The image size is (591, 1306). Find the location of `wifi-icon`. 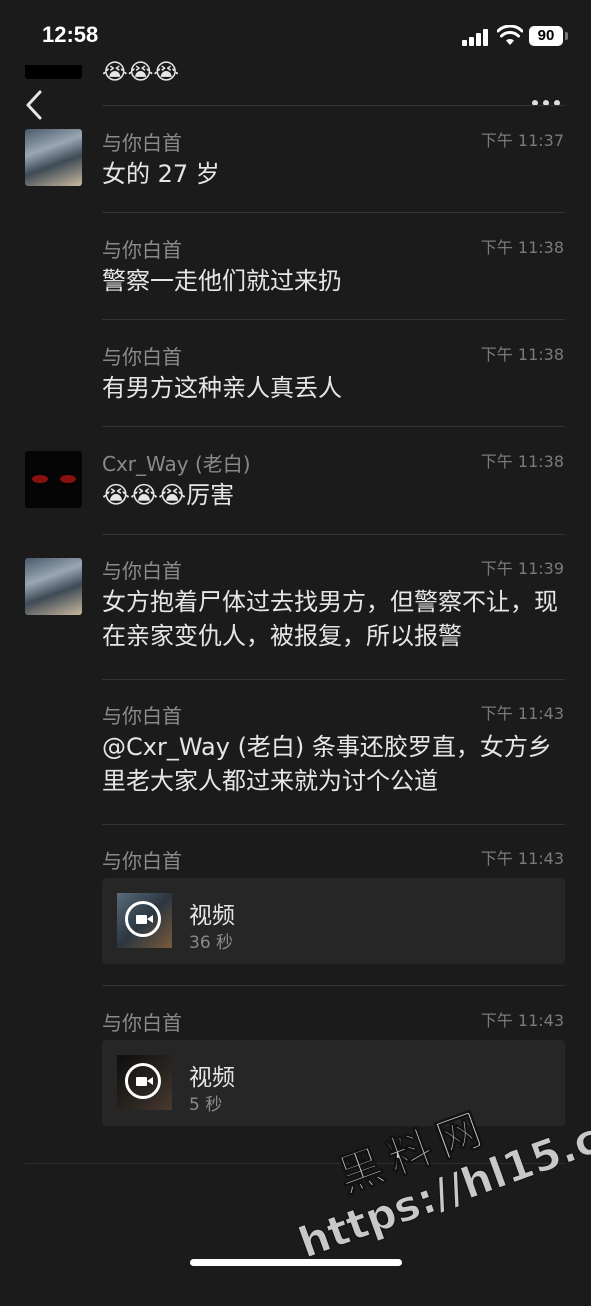

wifi-icon is located at coordinates (510, 35).